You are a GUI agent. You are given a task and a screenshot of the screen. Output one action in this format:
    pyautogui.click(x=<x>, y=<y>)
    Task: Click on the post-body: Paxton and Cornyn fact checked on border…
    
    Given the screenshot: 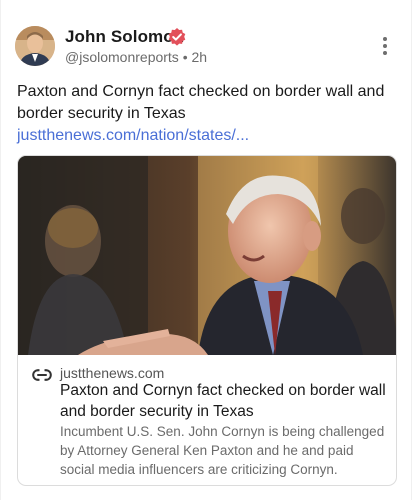 What is the action you would take?
    pyautogui.click(x=201, y=102)
    